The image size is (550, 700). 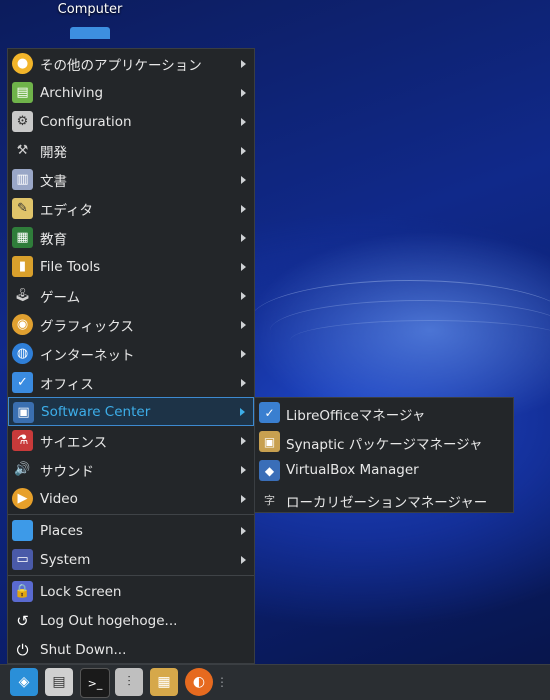 I want to click on menu-item-label: インターネット, so click(x=87, y=355).